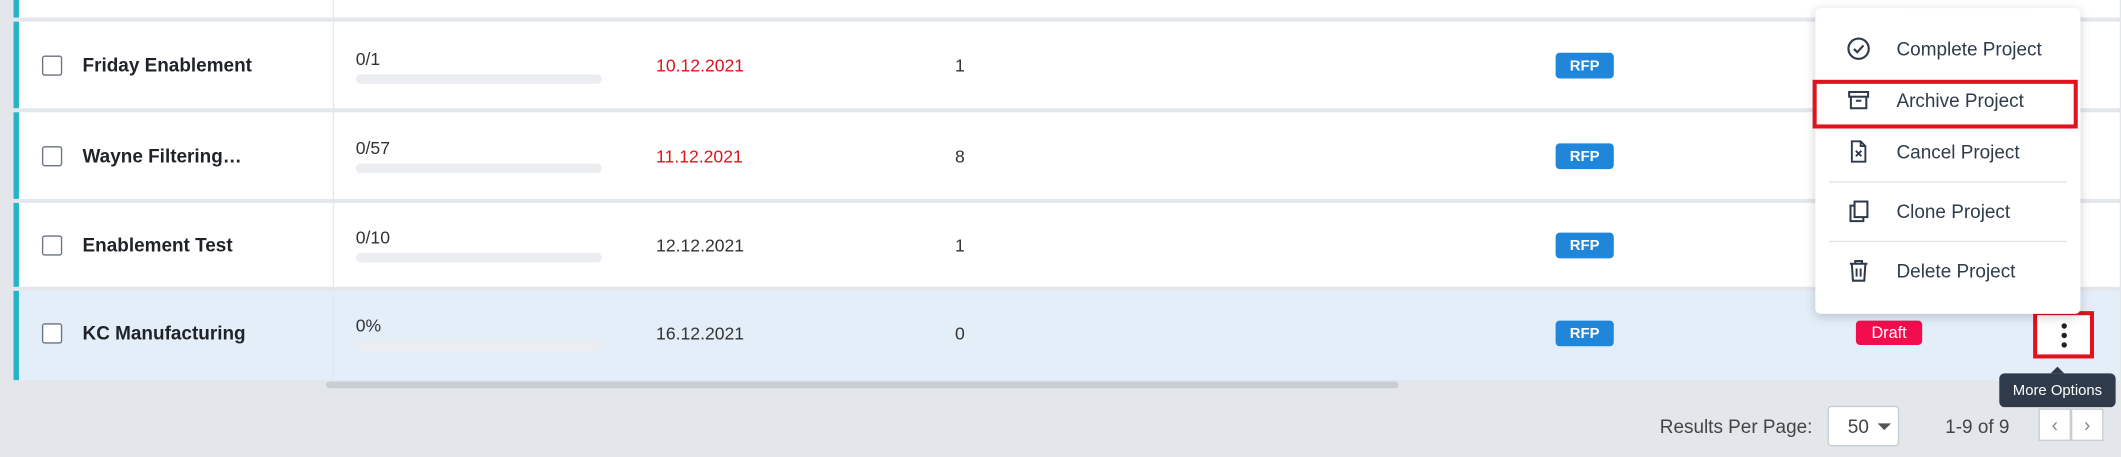  What do you see at coordinates (700, 65) in the screenshot?
I see `due-date: 10.12.2021` at bounding box center [700, 65].